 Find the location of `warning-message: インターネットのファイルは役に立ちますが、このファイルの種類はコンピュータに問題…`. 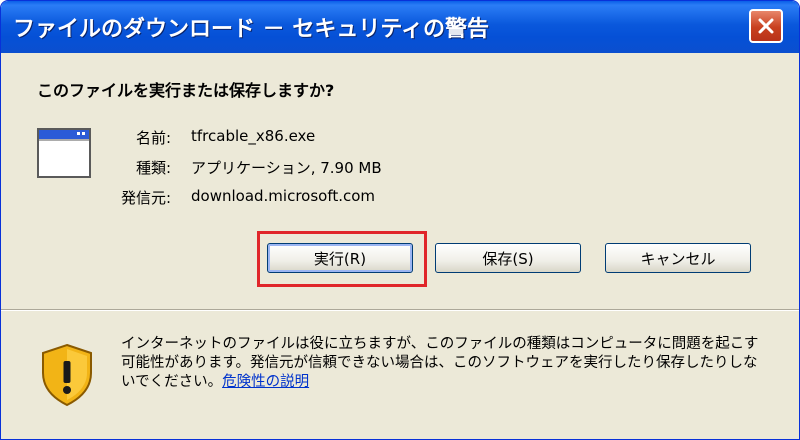

warning-message: インターネットのファイルは役に立ちますが、このファイルの種類はコンピュータに問題… is located at coordinates (446, 363).